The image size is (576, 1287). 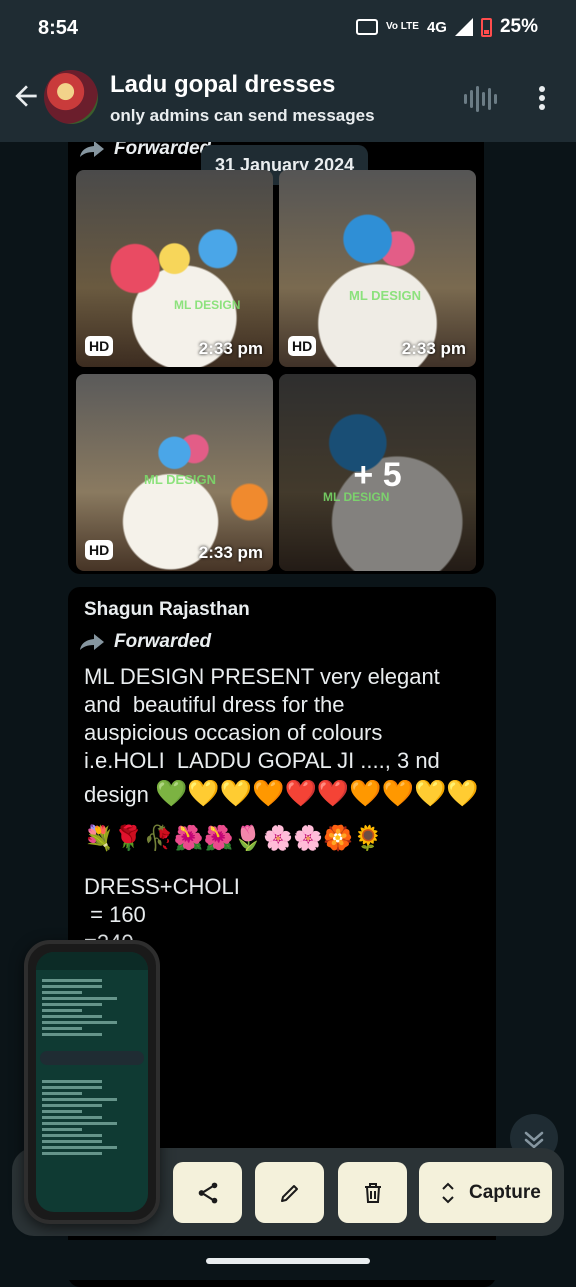 I want to click on volte-label: Vo LTE, so click(x=402, y=26).